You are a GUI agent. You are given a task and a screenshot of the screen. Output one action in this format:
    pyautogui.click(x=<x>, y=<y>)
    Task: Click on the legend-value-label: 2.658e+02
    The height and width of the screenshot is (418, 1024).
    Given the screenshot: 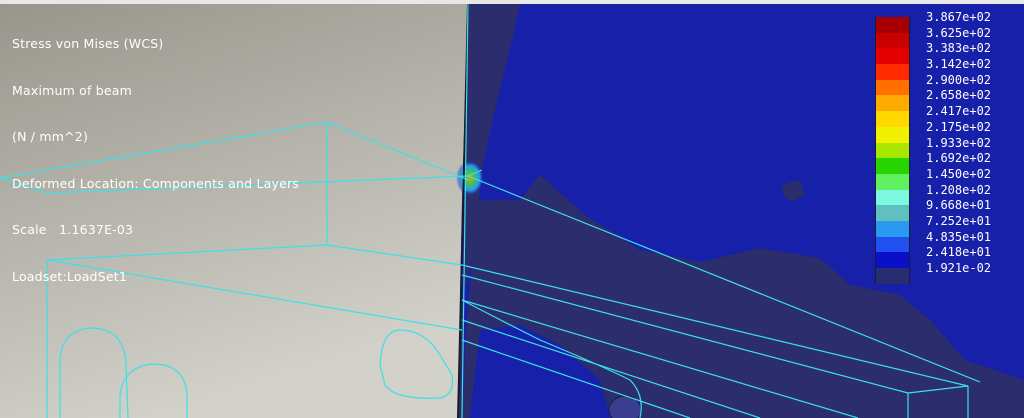 What is the action you would take?
    pyautogui.click(x=959, y=95)
    